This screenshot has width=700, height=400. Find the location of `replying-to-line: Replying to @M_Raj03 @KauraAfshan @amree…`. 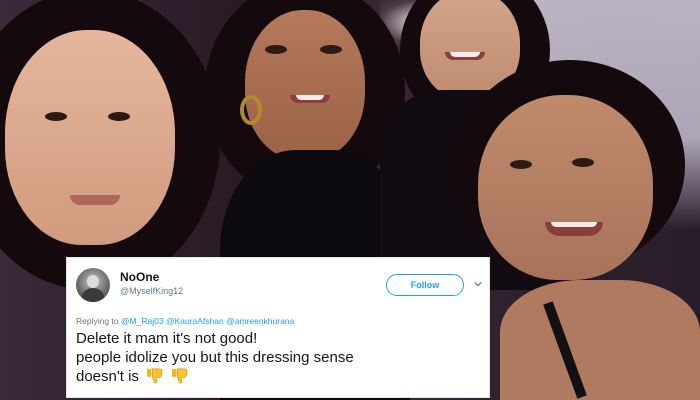

replying-to-line: Replying to @M_Raj03 @KauraAfshan @amree… is located at coordinates (185, 321).